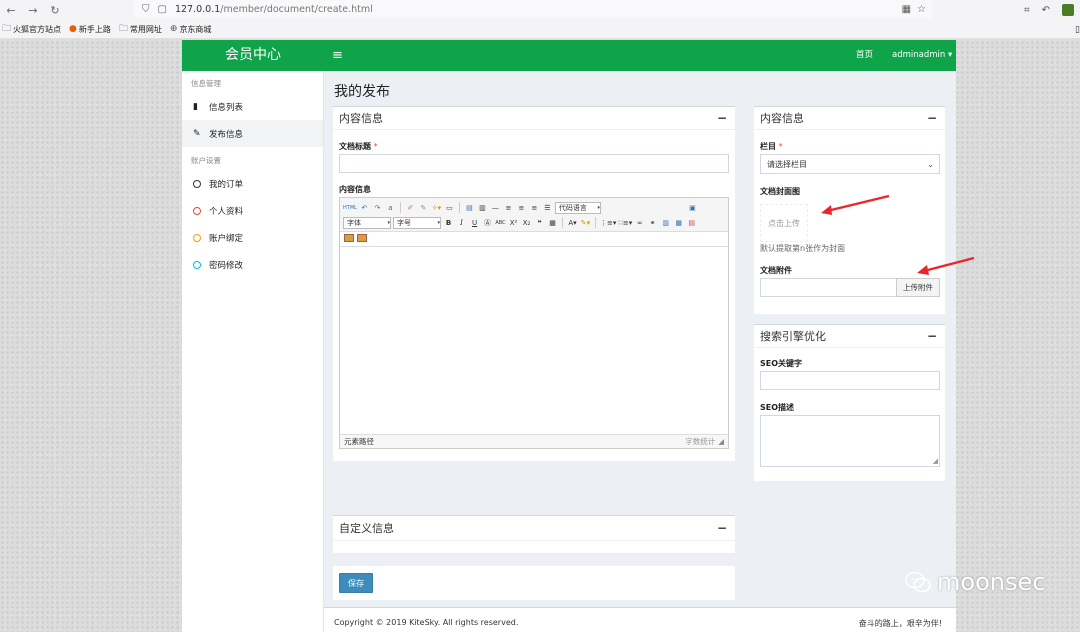  I want to click on sidebar-item-profile: 个人资料, so click(252, 210).